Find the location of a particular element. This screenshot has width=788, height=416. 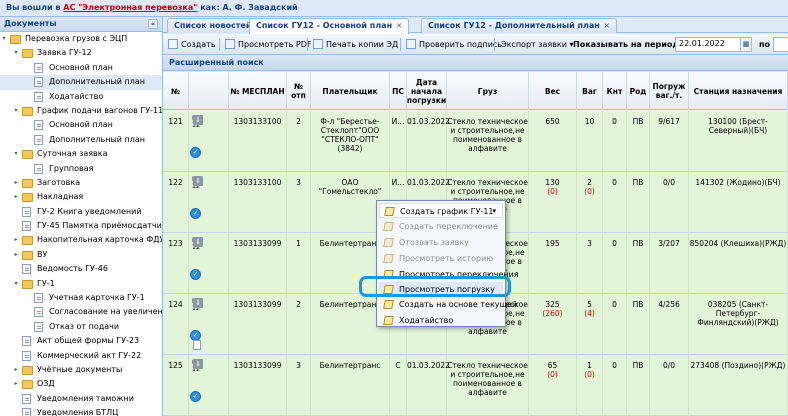

document-icon is located at coordinates (38, 139).